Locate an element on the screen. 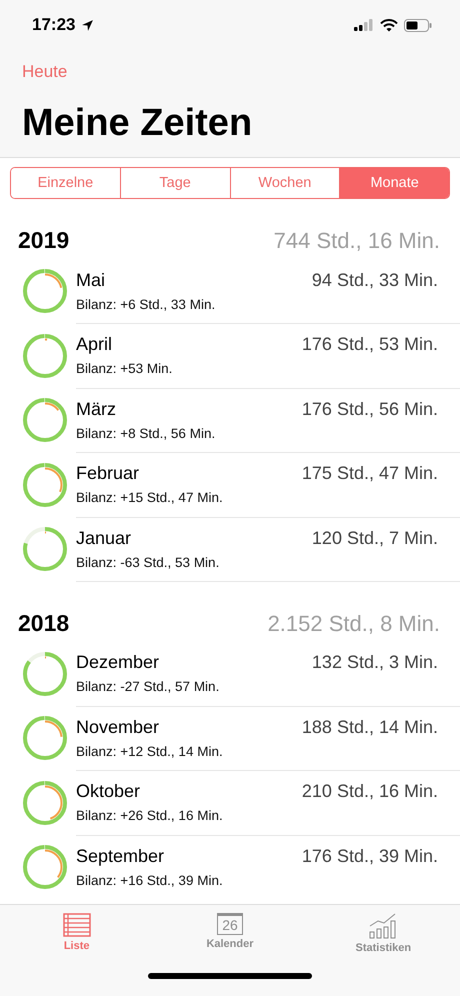  month-total: 94 Std., 33 Min. is located at coordinates (375, 280).